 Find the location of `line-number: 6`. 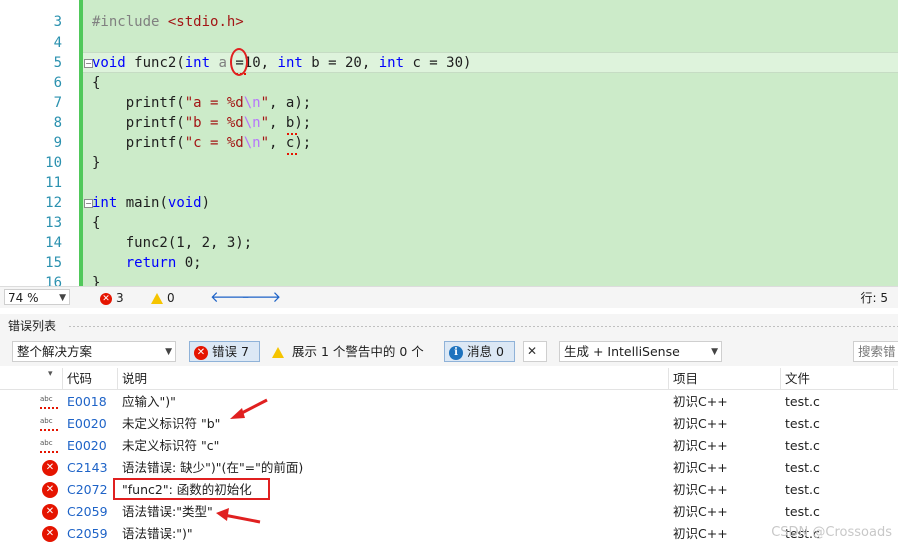

line-number: 6 is located at coordinates (57, 83).